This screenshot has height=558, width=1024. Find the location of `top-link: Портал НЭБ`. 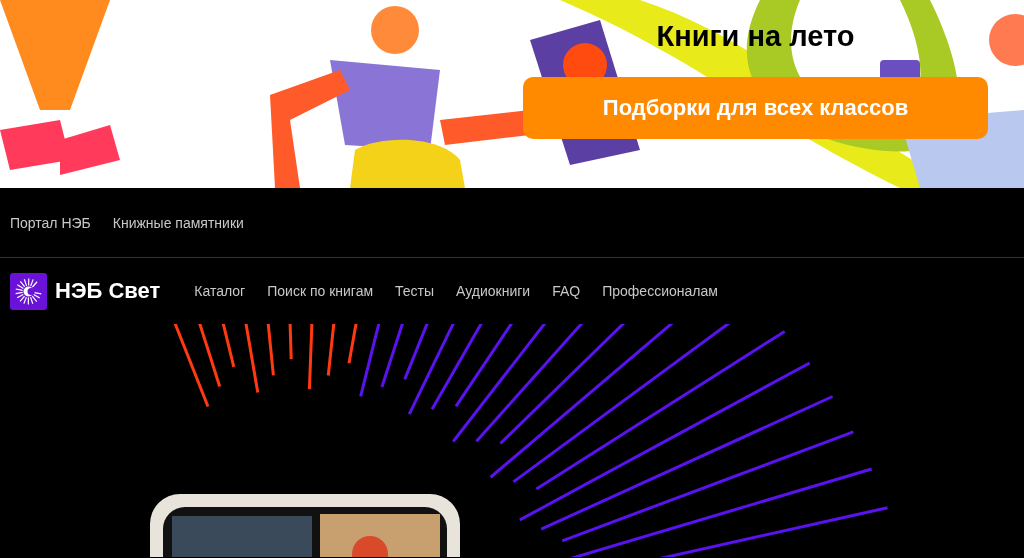

top-link: Портал НЭБ is located at coordinates (50, 222).